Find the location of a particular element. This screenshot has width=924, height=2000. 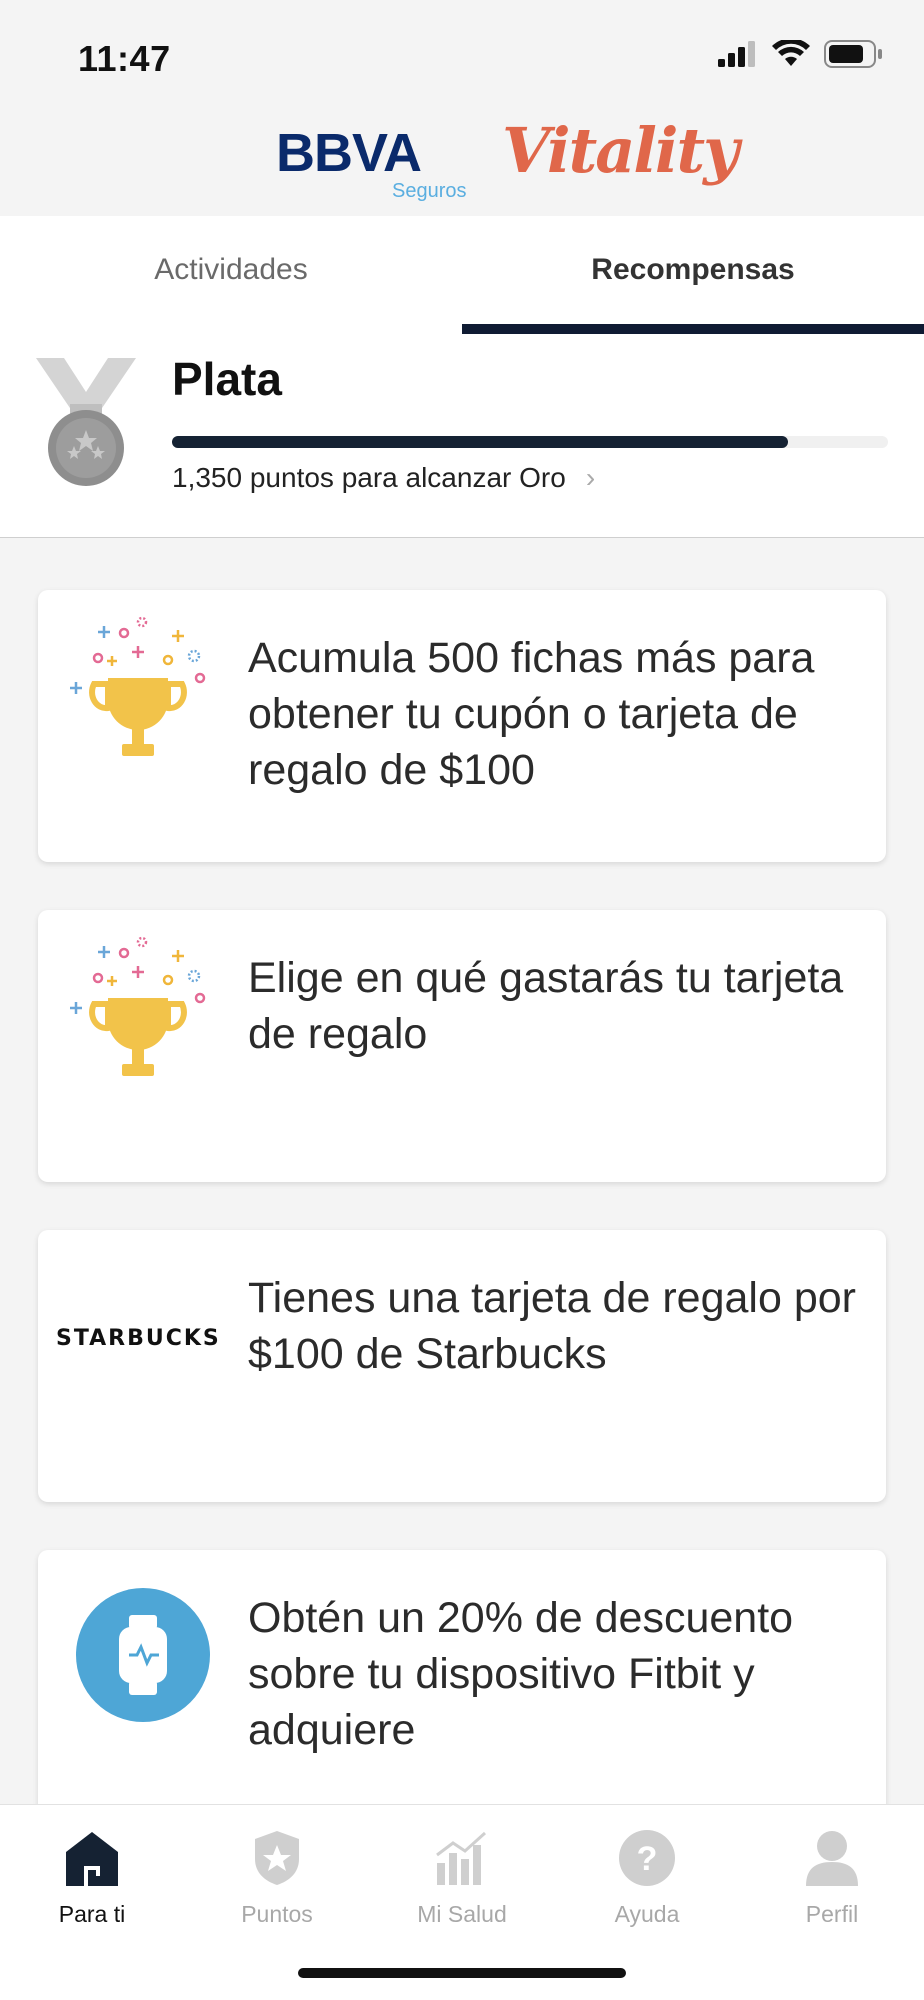

nav-perfil: Perfil is located at coordinates (832, 1875).